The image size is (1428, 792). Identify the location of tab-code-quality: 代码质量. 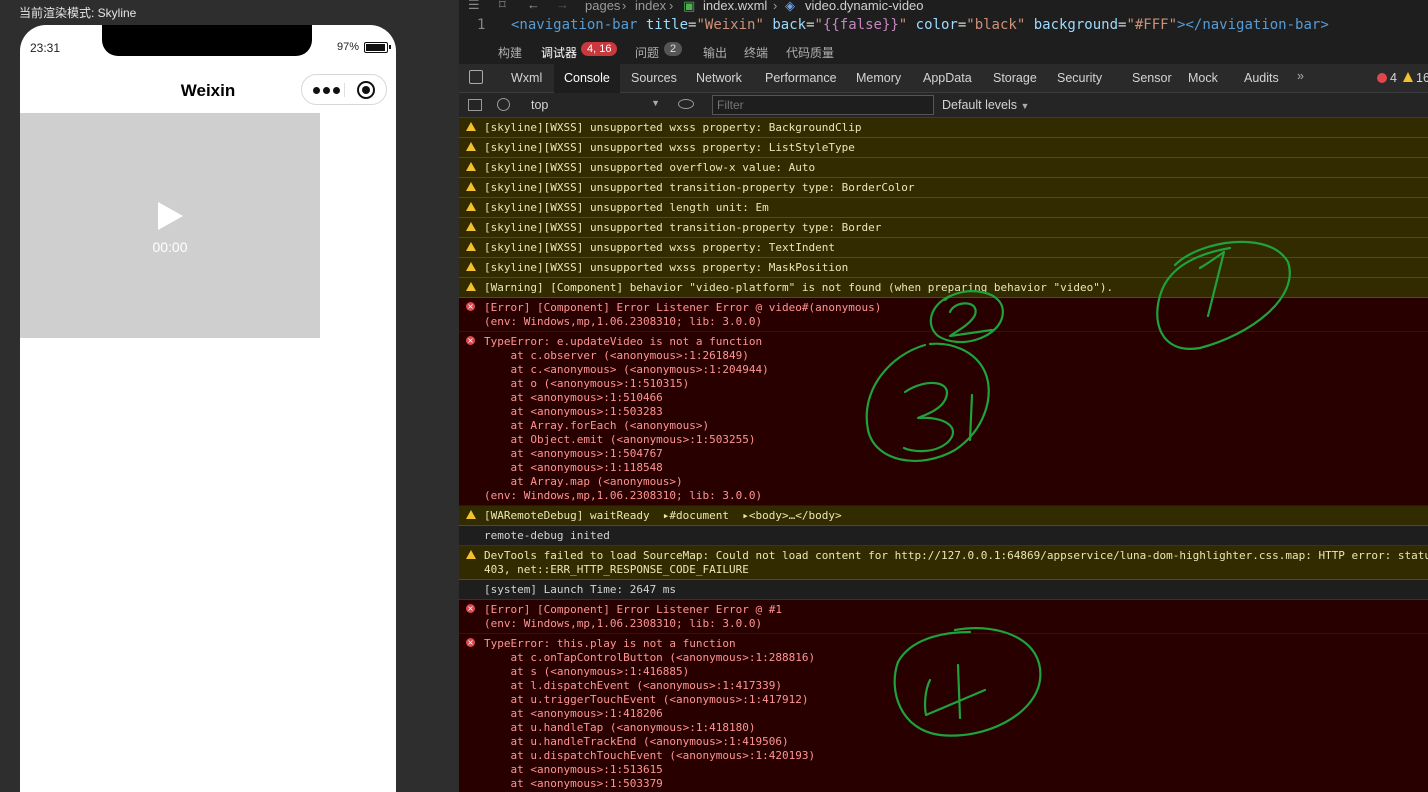
(810, 52).